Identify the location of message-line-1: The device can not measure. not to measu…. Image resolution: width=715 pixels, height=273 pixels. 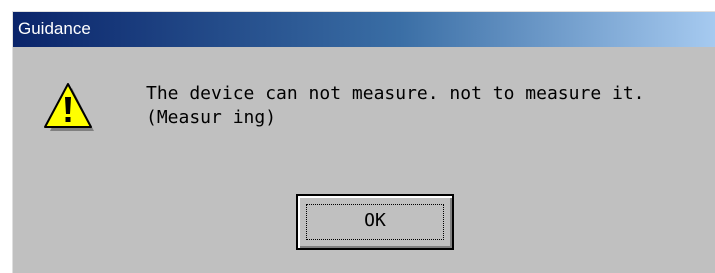
(395, 93).